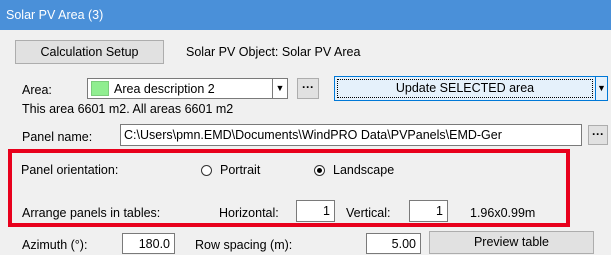 This screenshot has height=255, width=611. I want to click on portrait-radio, so click(206, 170).